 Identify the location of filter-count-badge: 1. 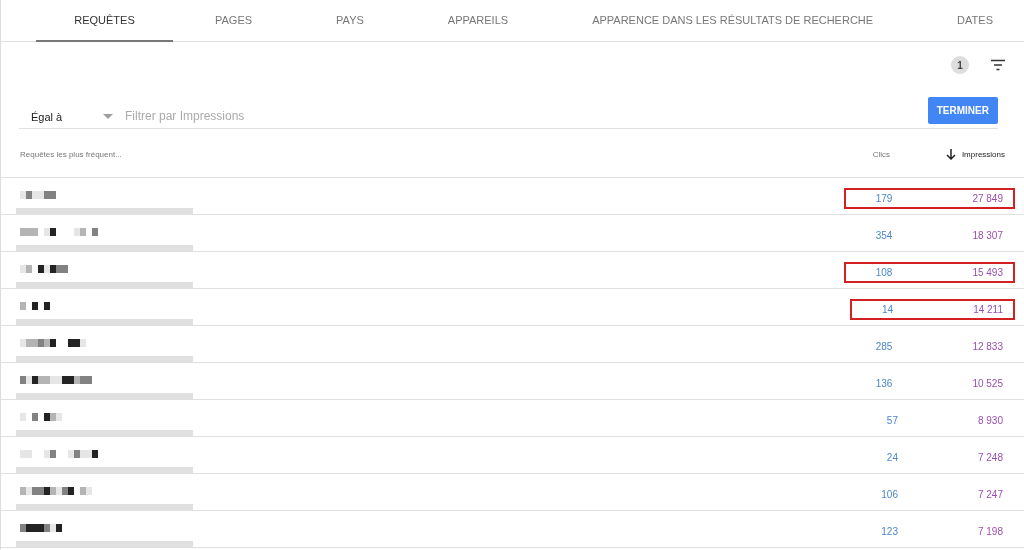
(960, 65).